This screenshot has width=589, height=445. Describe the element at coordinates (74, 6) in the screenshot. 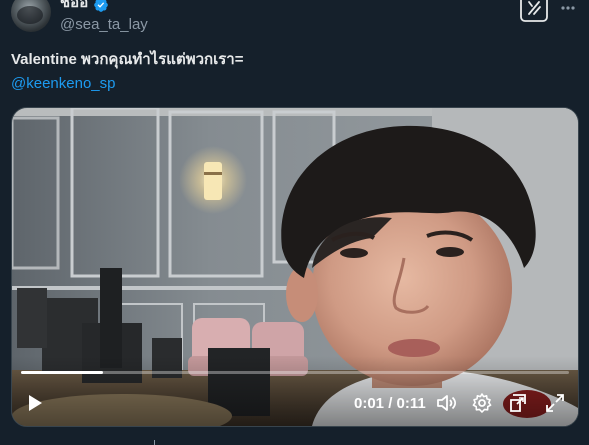

I see `author-display-name: ชออ` at that location.